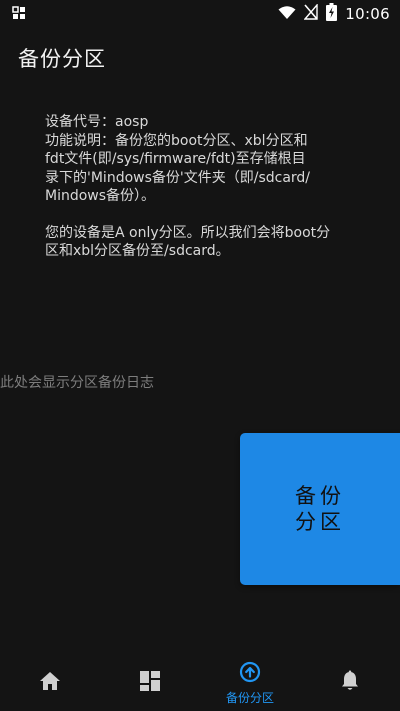 The height and width of the screenshot is (711, 400). I want to click on no-sim-icon, so click(310, 13).